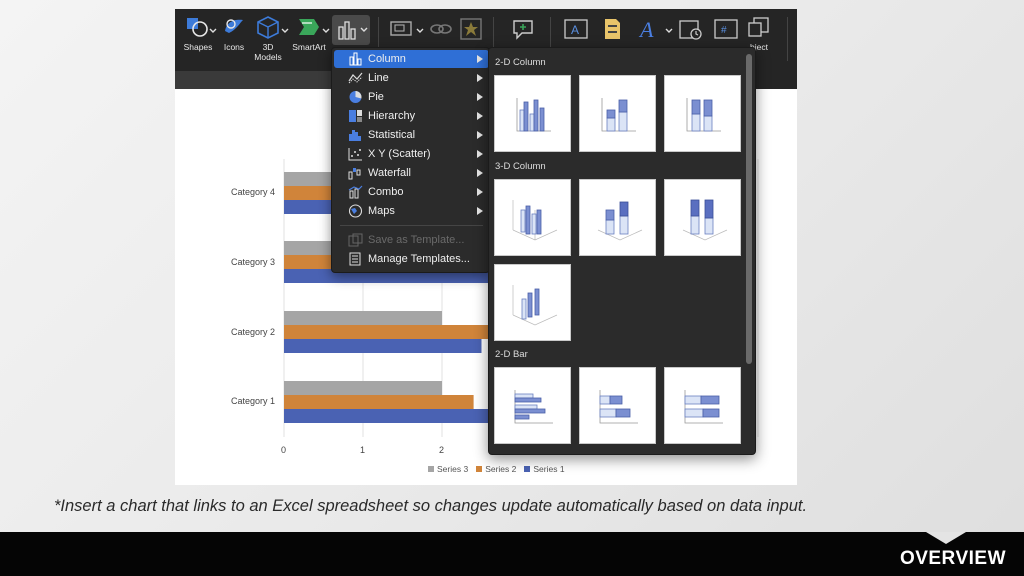  Describe the element at coordinates (355, 78) in the screenshot. I see `line-chart-icon` at that location.